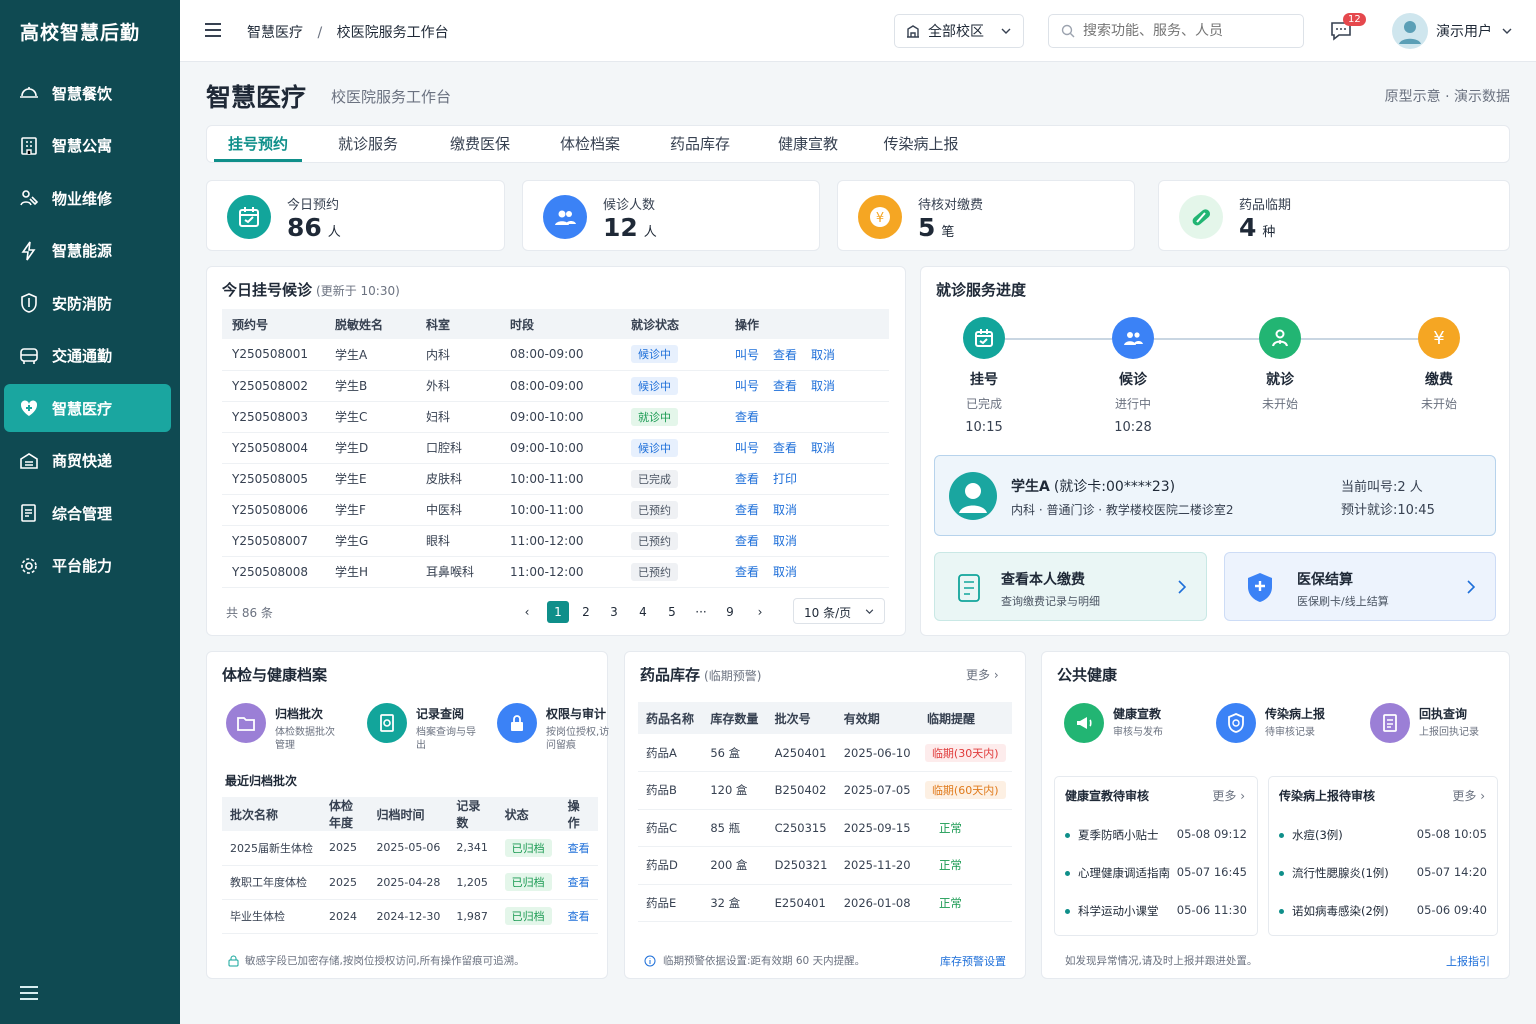  Describe the element at coordinates (87, 146) in the screenshot. I see `sidebar-item-2: 智慧公寓` at that location.